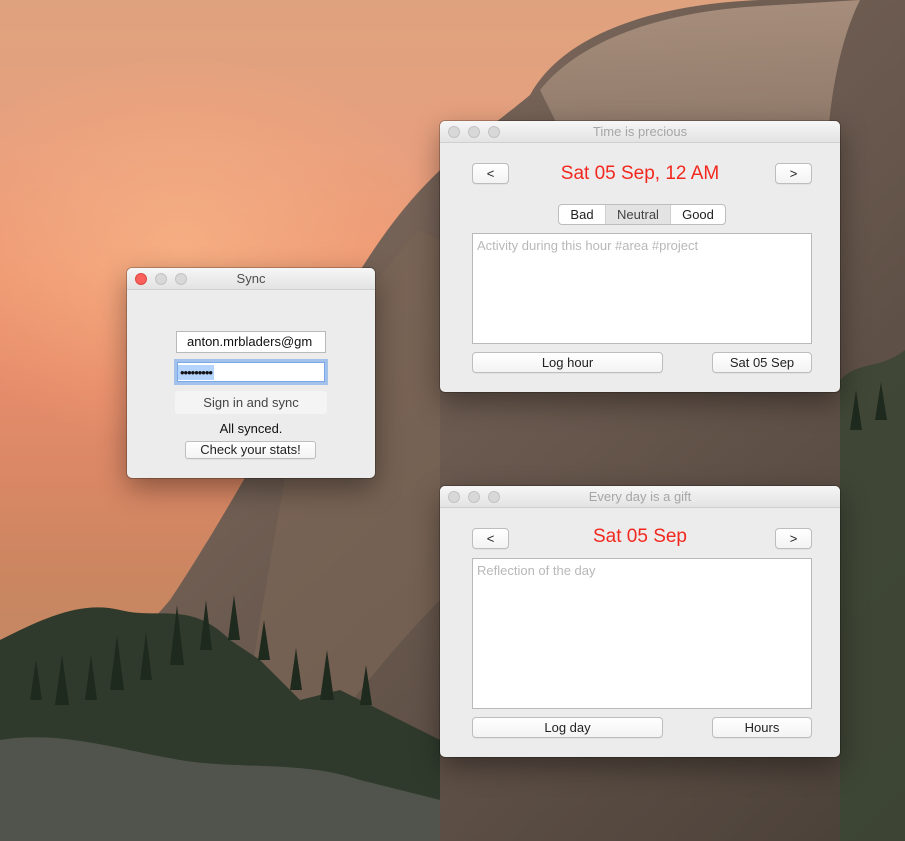 The height and width of the screenshot is (841, 905). Describe the element at coordinates (793, 173) in the screenshot. I see `next-hour-button: >` at that location.